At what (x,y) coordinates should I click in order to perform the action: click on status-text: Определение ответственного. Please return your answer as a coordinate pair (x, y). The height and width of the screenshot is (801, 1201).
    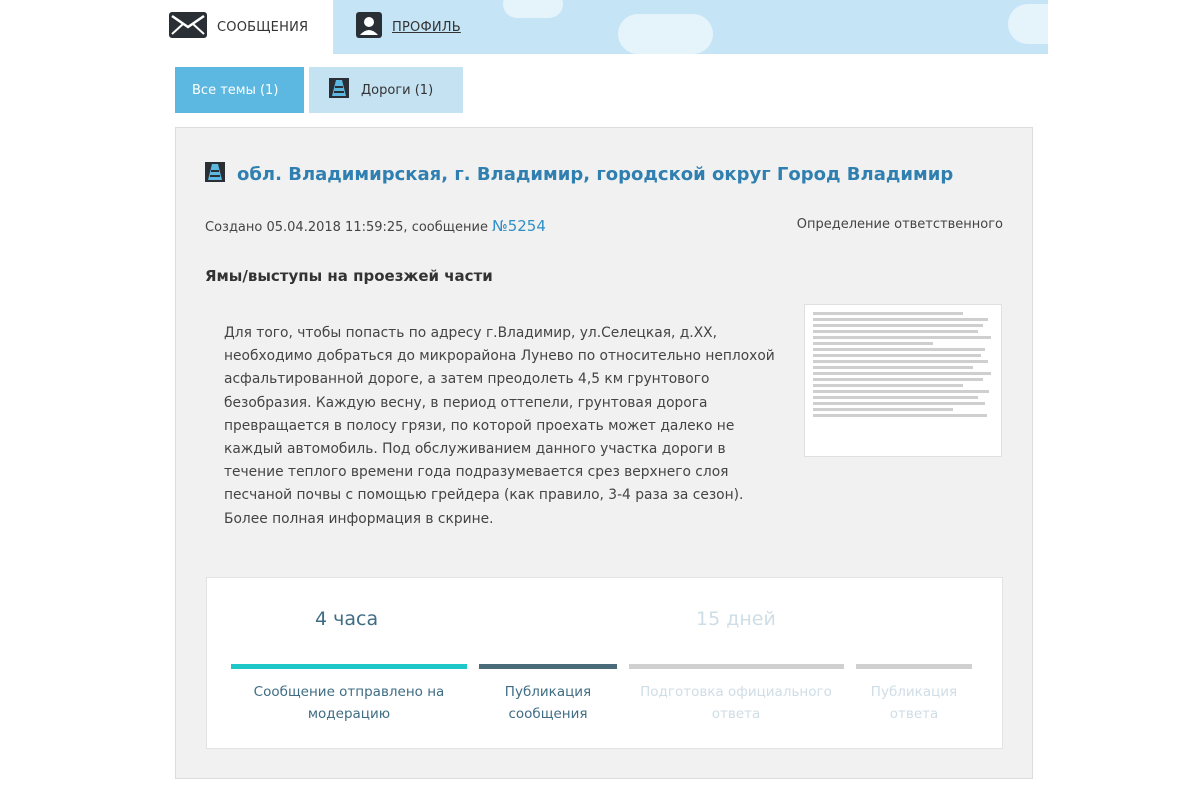
    Looking at the image, I should click on (899, 224).